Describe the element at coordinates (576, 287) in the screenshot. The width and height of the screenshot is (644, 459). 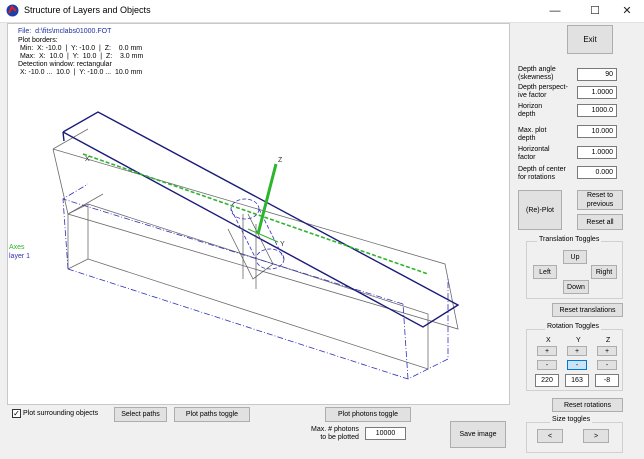
I see `down-button: Down` at that location.